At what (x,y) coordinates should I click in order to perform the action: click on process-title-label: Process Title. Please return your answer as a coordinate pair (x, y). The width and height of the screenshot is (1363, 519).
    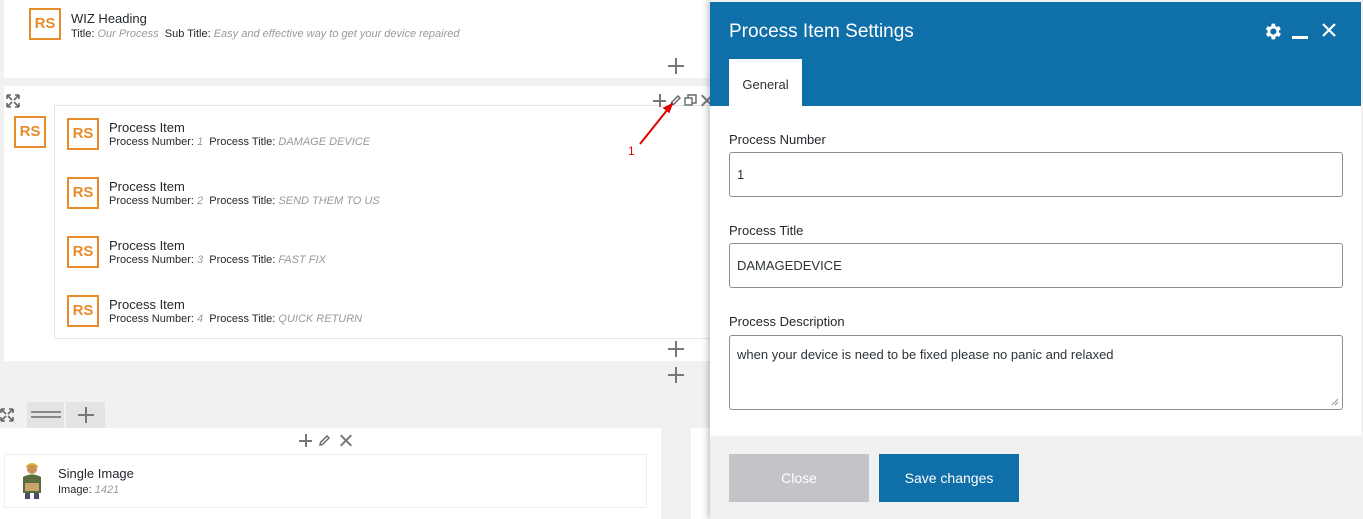
    Looking at the image, I should click on (766, 230).